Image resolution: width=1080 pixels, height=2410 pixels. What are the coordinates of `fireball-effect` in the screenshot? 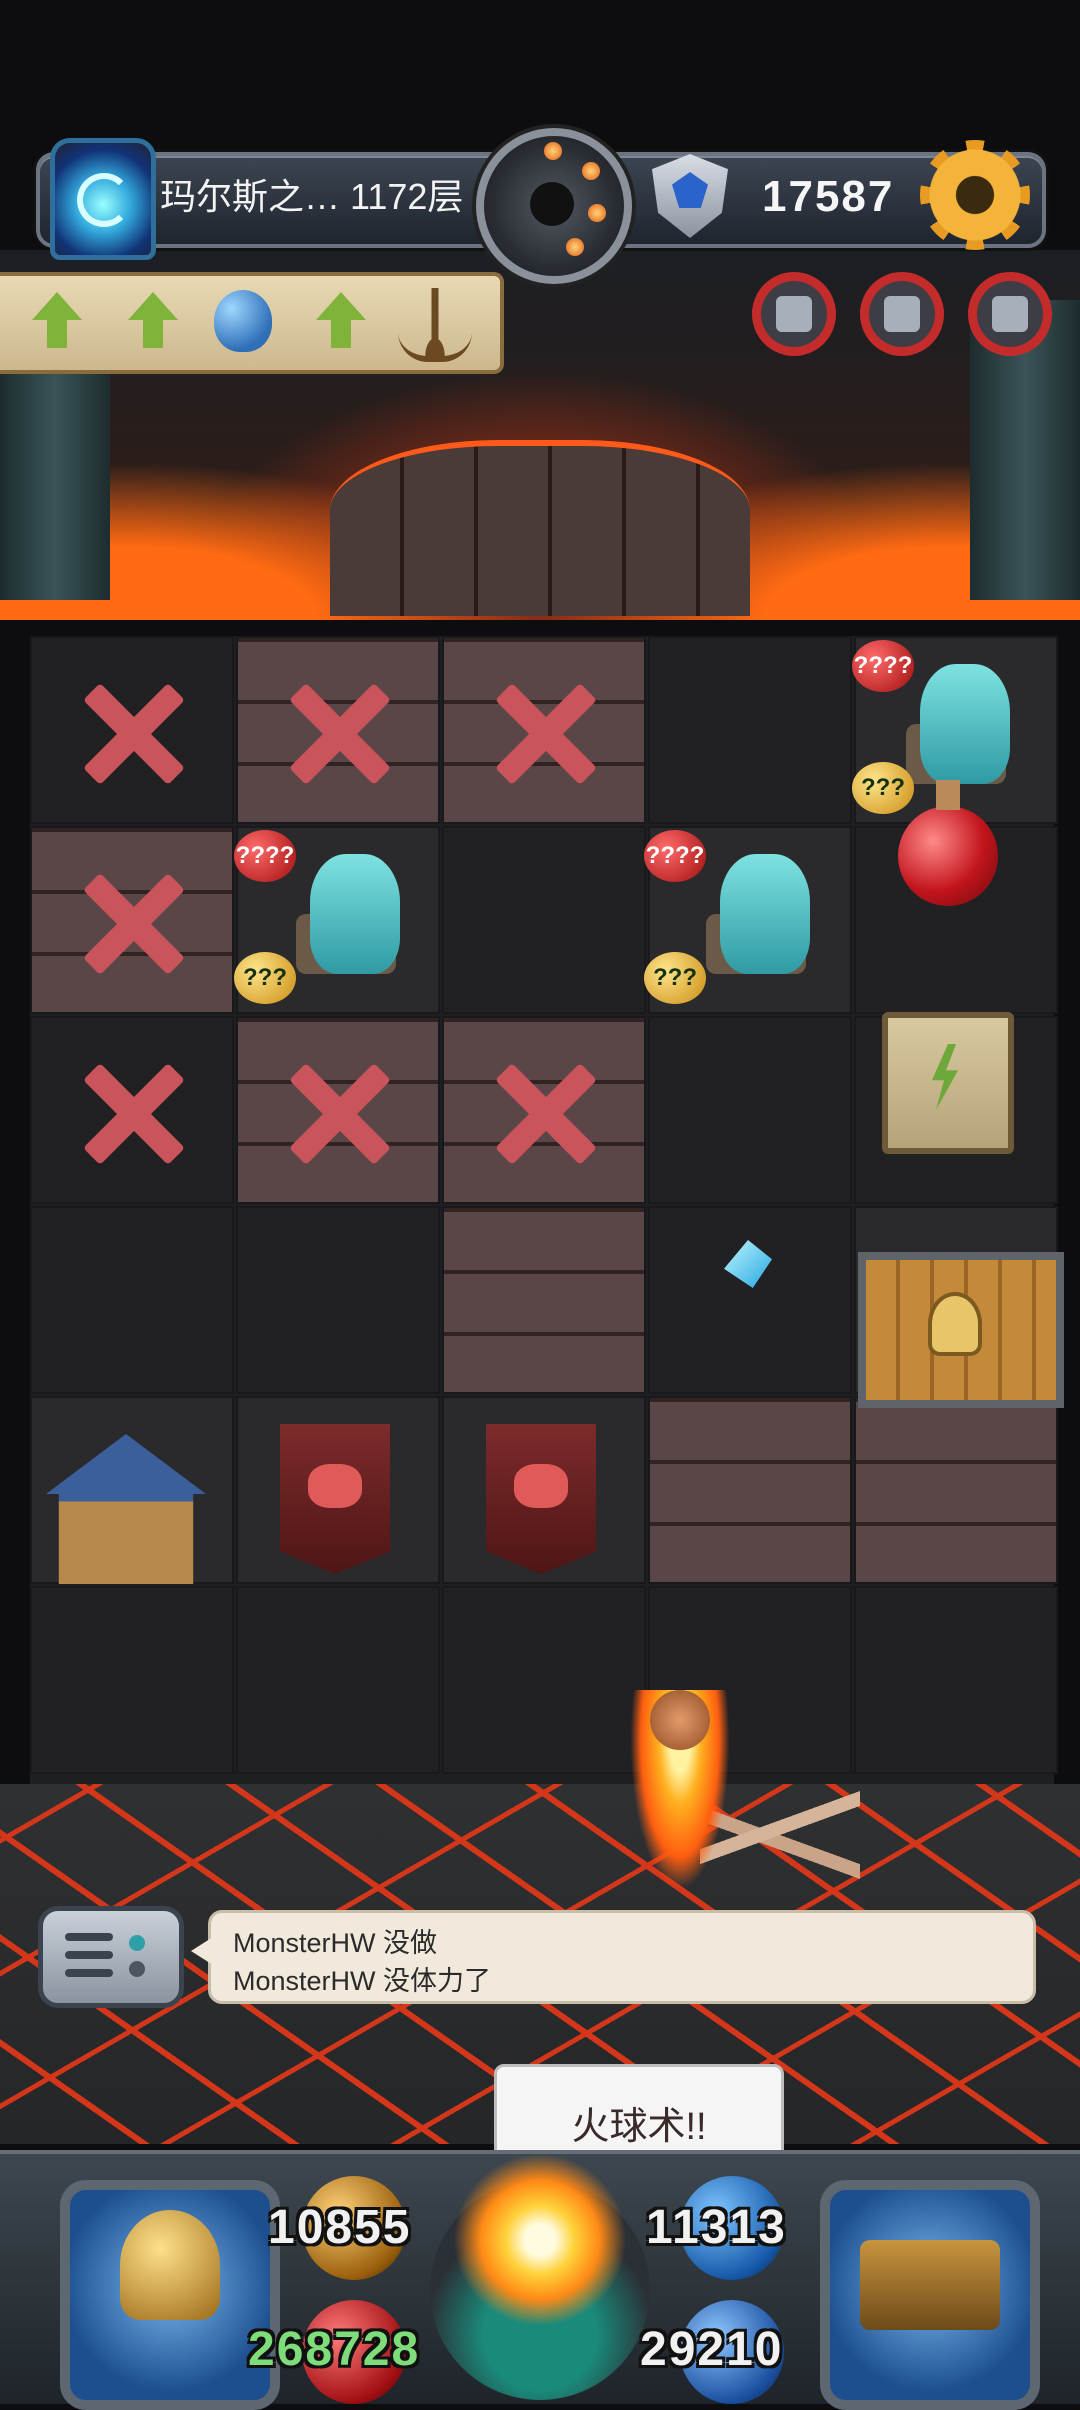 It's located at (680, 1790).